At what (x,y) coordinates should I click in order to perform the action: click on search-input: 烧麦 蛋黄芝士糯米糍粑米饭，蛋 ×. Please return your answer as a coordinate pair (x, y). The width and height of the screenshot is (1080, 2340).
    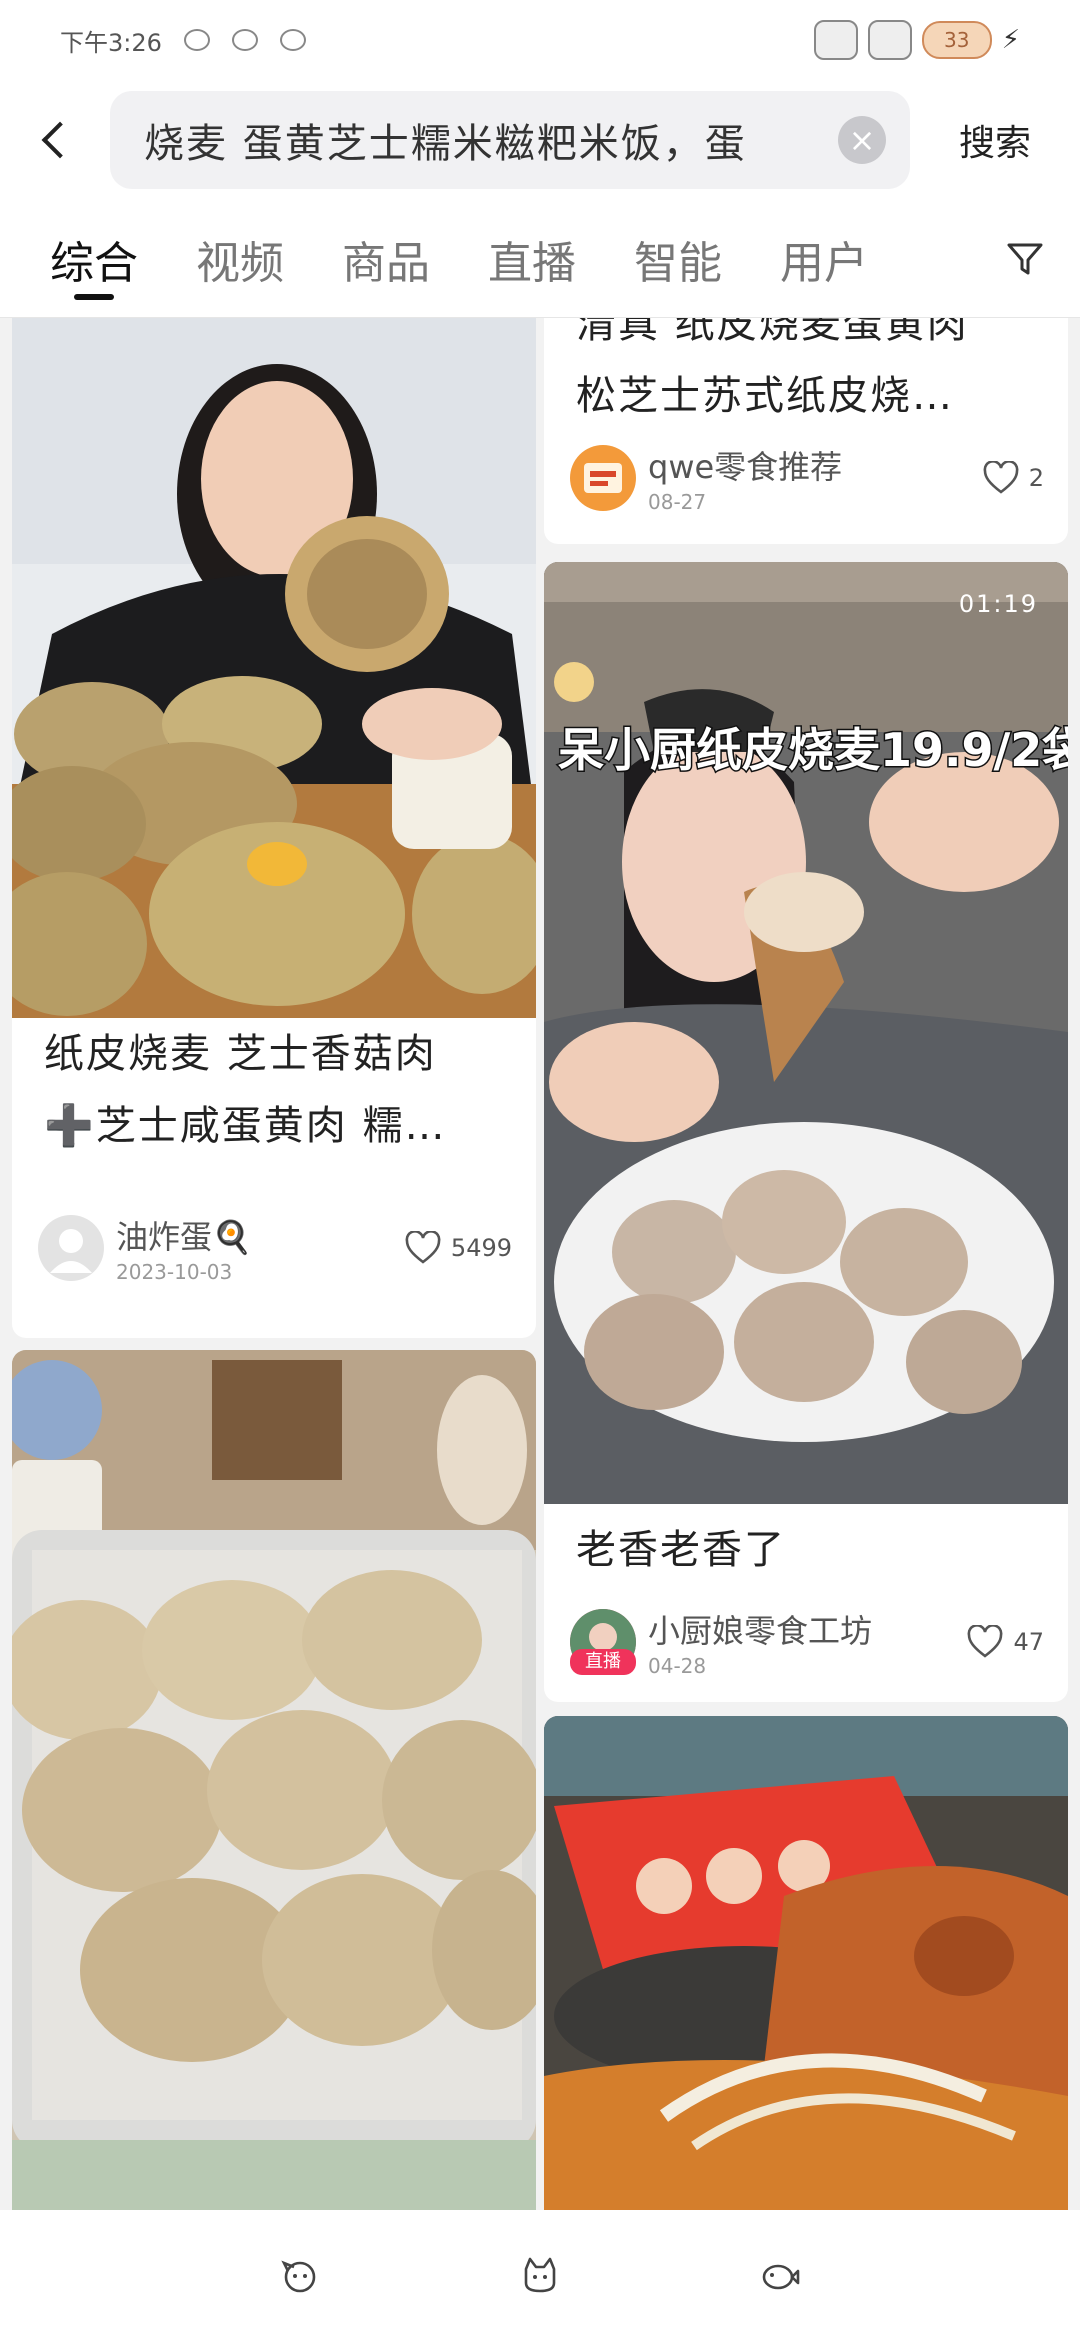
    Looking at the image, I should click on (510, 140).